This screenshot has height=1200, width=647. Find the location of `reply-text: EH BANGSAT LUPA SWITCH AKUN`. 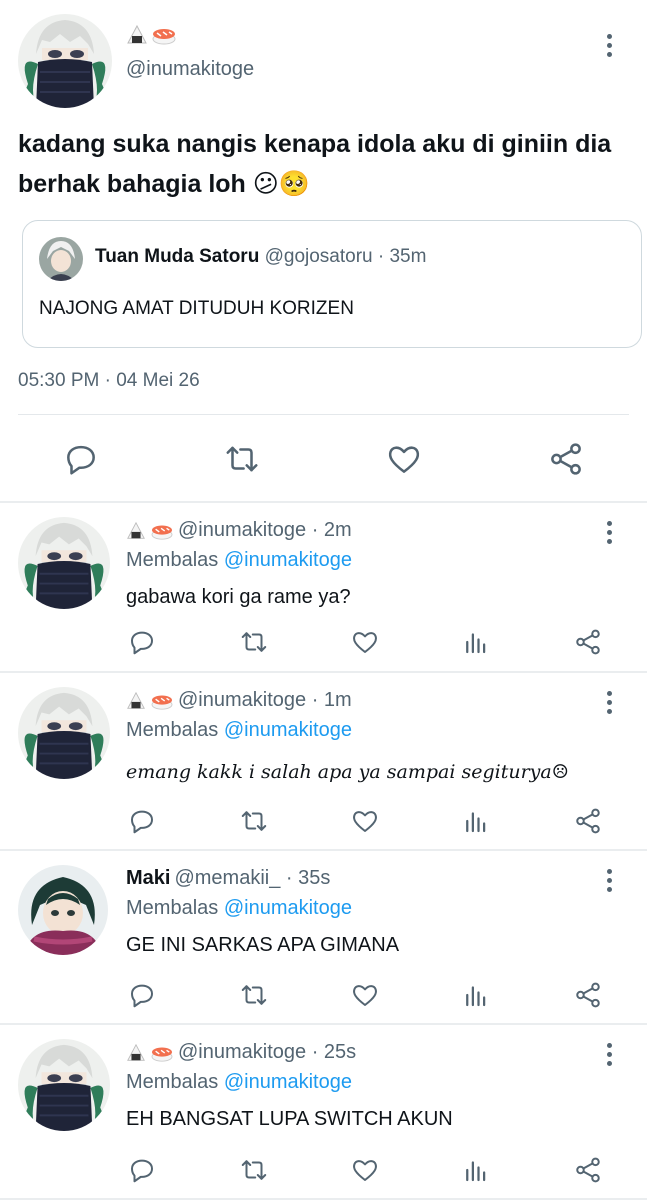

reply-text: EH BANGSAT LUPA SWITCH AKUN is located at coordinates (289, 1119).